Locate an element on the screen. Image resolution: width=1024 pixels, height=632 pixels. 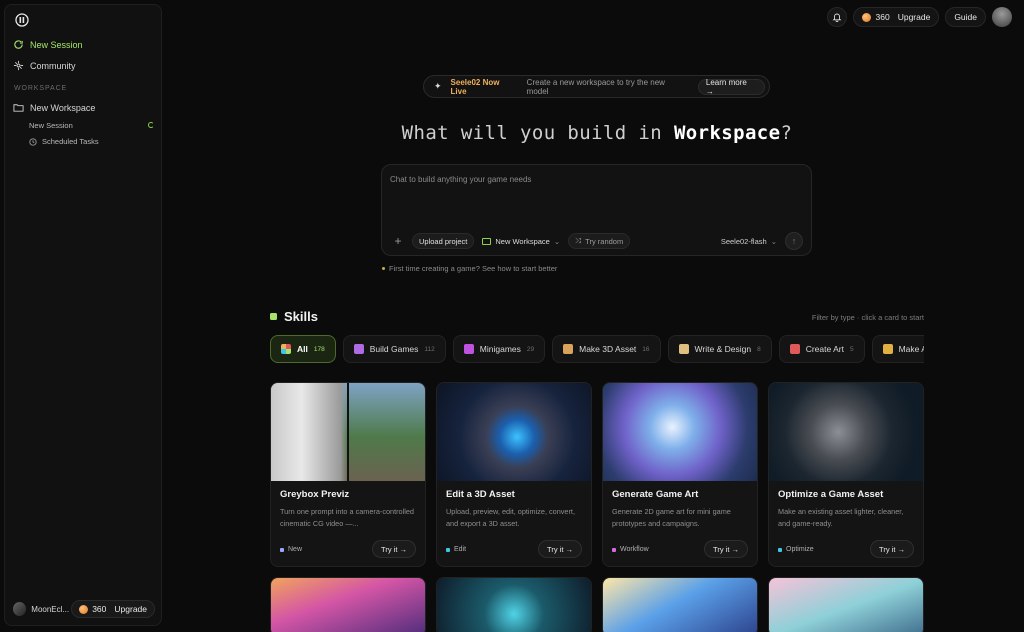
sidebar-workspace-label: New Workspace is located at coordinates (63, 107).